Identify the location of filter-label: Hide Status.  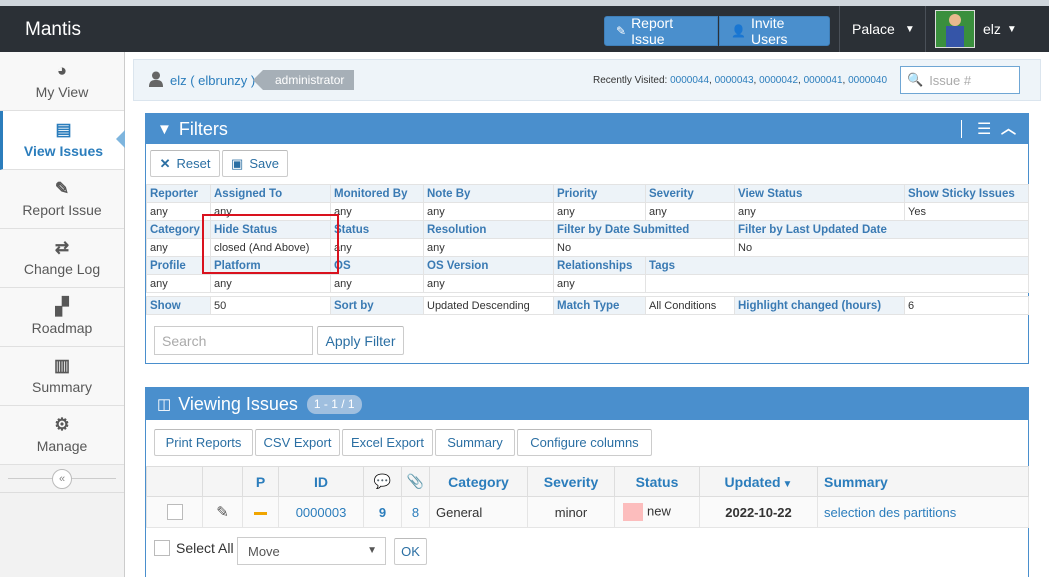
(270, 229).